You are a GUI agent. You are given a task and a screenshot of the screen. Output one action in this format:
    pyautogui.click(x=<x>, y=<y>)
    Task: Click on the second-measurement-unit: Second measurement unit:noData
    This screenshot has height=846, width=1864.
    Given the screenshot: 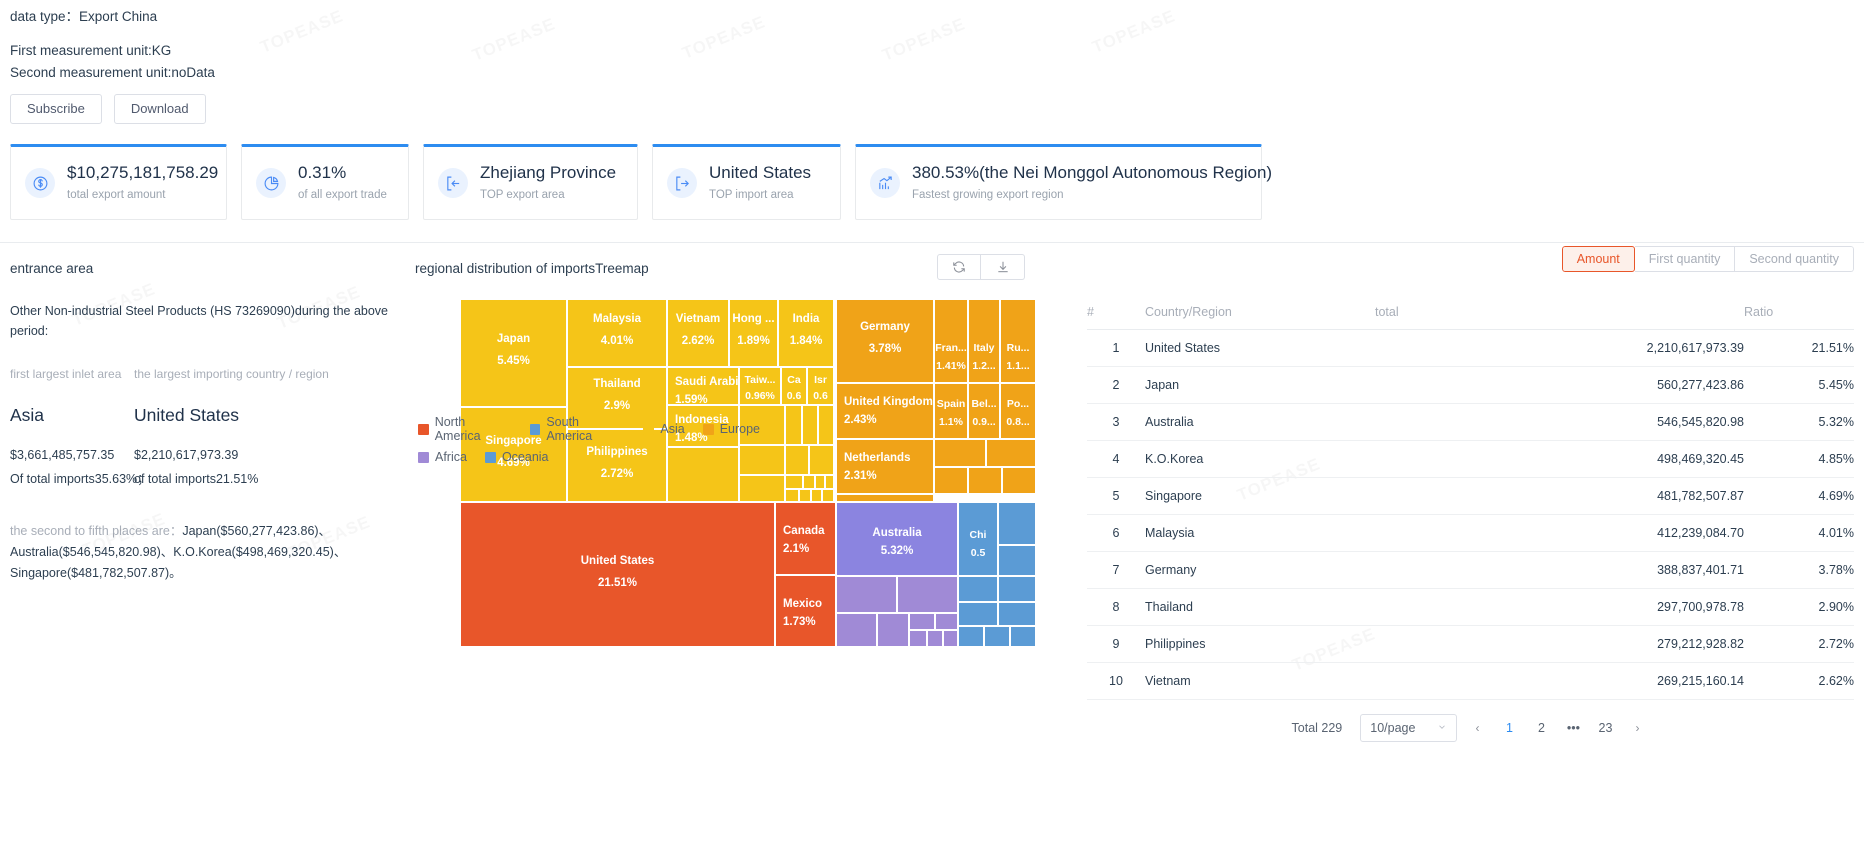 What is the action you would take?
    pyautogui.click(x=112, y=72)
    